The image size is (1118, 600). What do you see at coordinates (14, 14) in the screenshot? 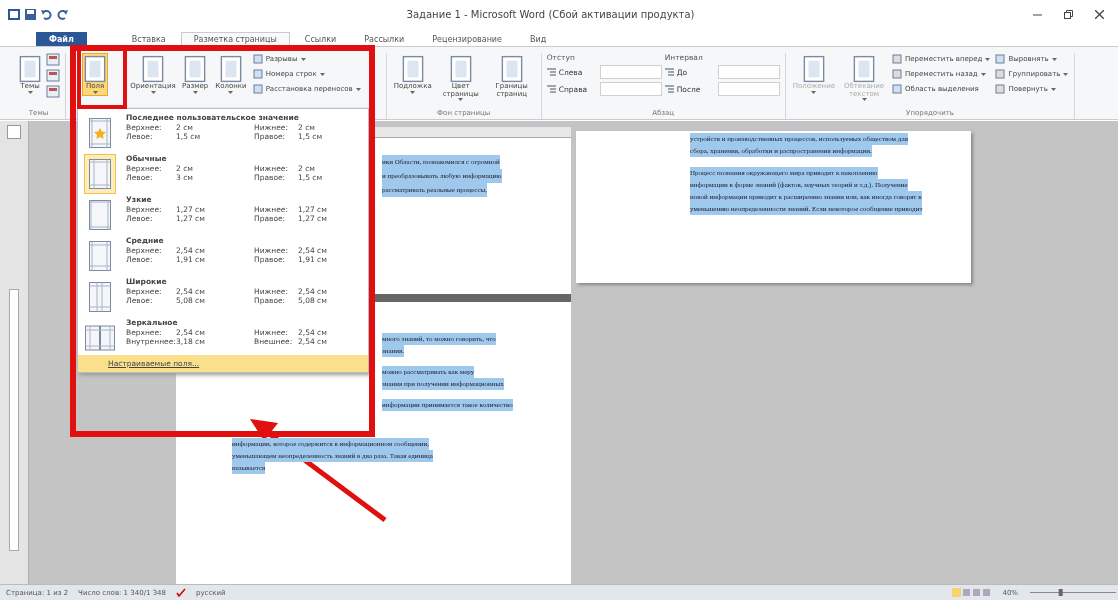
I see `word-icon` at bounding box center [14, 14].